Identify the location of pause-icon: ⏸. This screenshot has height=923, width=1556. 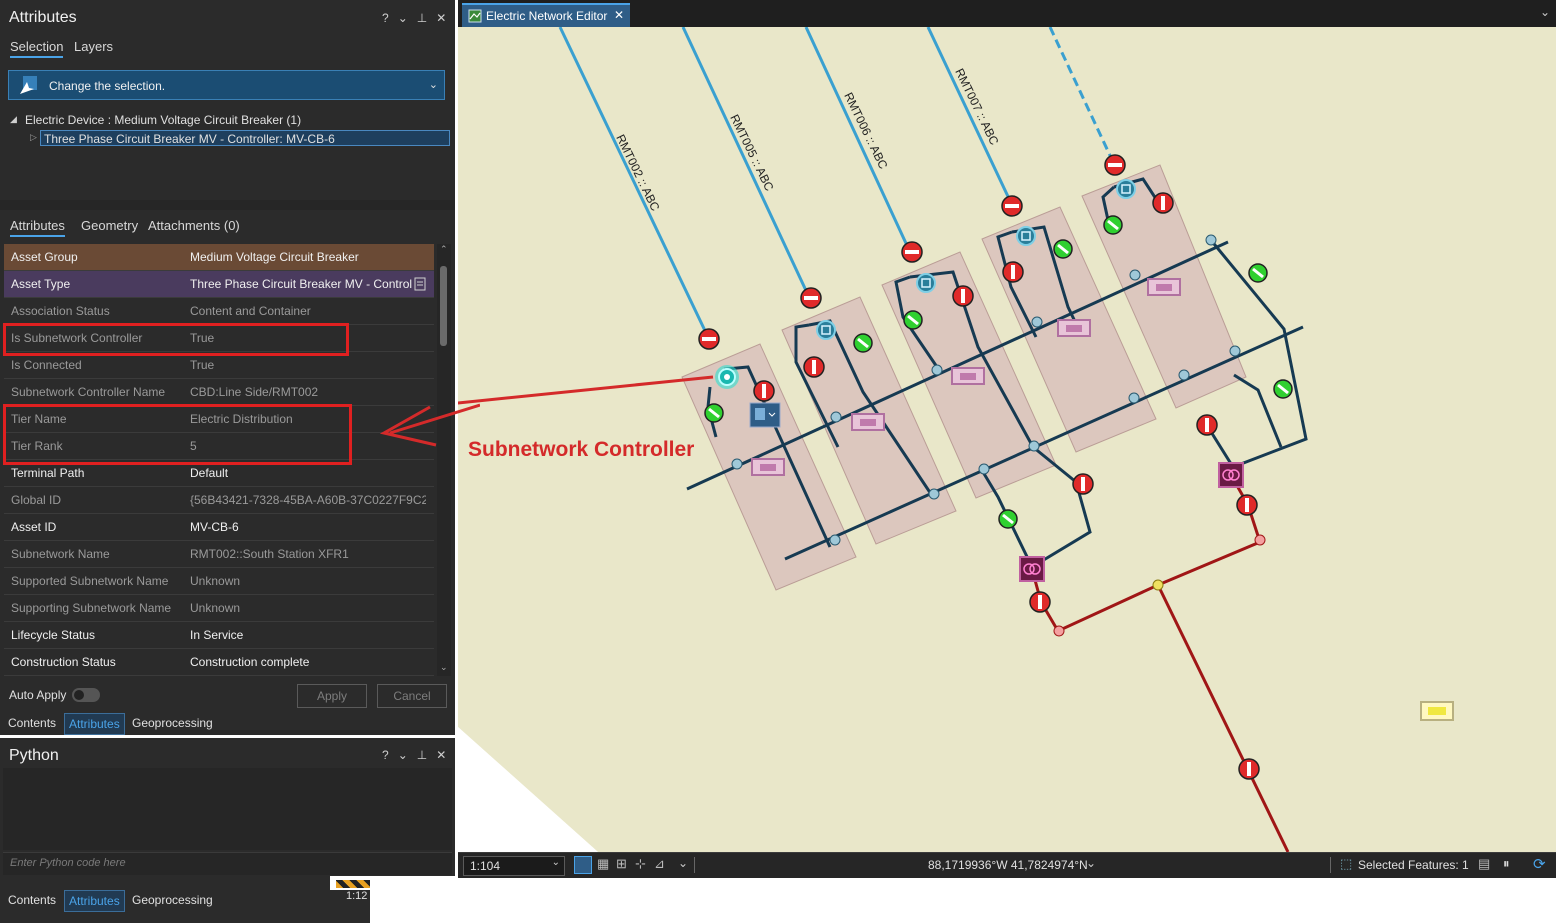
(1506, 864).